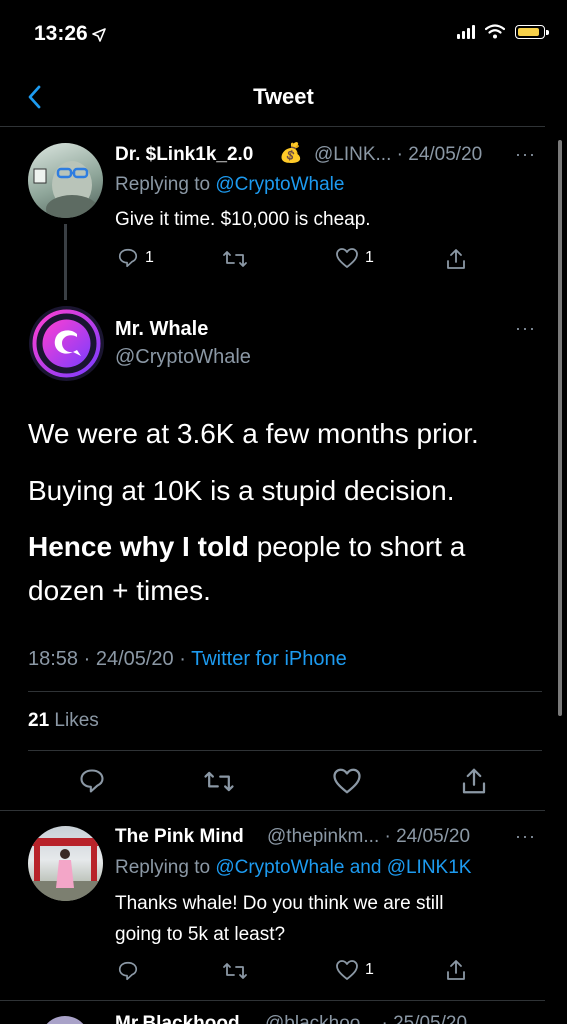 The image size is (567, 1024). What do you see at coordinates (343, 867) in the screenshot?
I see `reply-replying-handles: @CryptoWhale and @LINK1K` at bounding box center [343, 867].